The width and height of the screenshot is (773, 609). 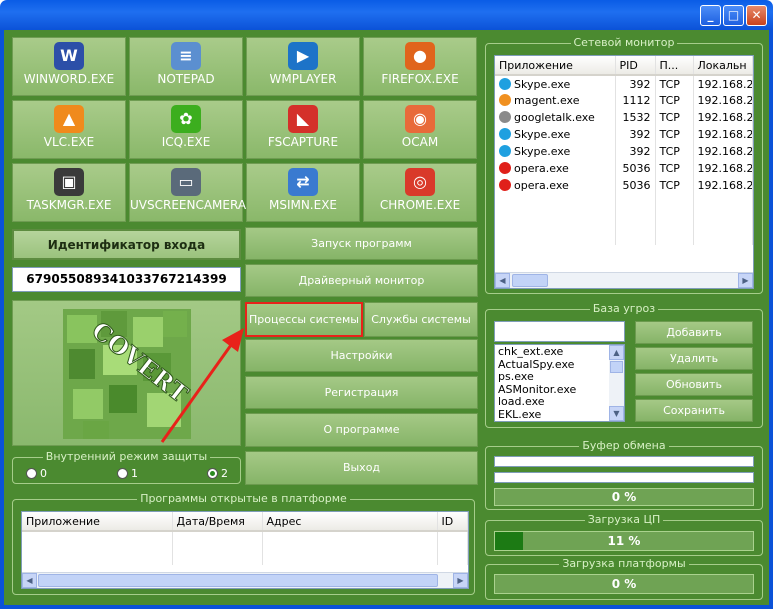 I want to click on threat-input, so click(x=559, y=331).